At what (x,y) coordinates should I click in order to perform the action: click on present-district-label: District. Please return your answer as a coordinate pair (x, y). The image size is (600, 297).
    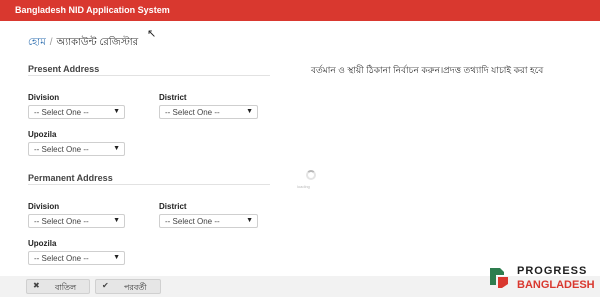
    Looking at the image, I should click on (173, 97).